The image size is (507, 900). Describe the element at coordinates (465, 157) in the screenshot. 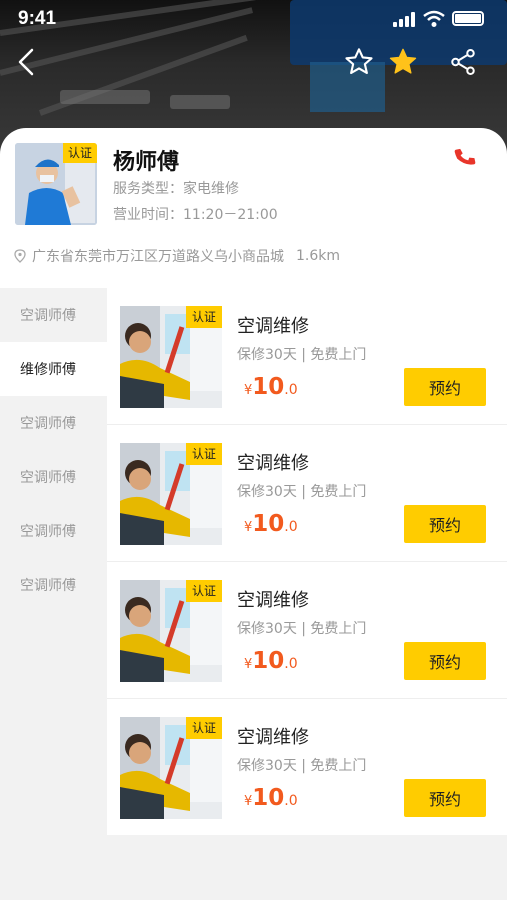

I see `phone-icon` at that location.